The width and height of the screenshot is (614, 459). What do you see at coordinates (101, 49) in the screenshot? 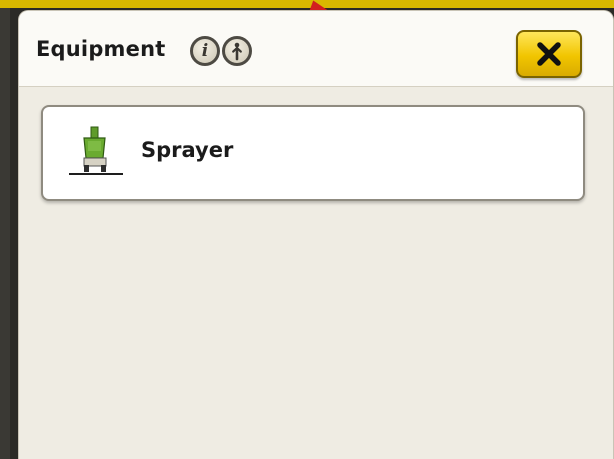
I see `dialog-title: Equipment` at bounding box center [101, 49].